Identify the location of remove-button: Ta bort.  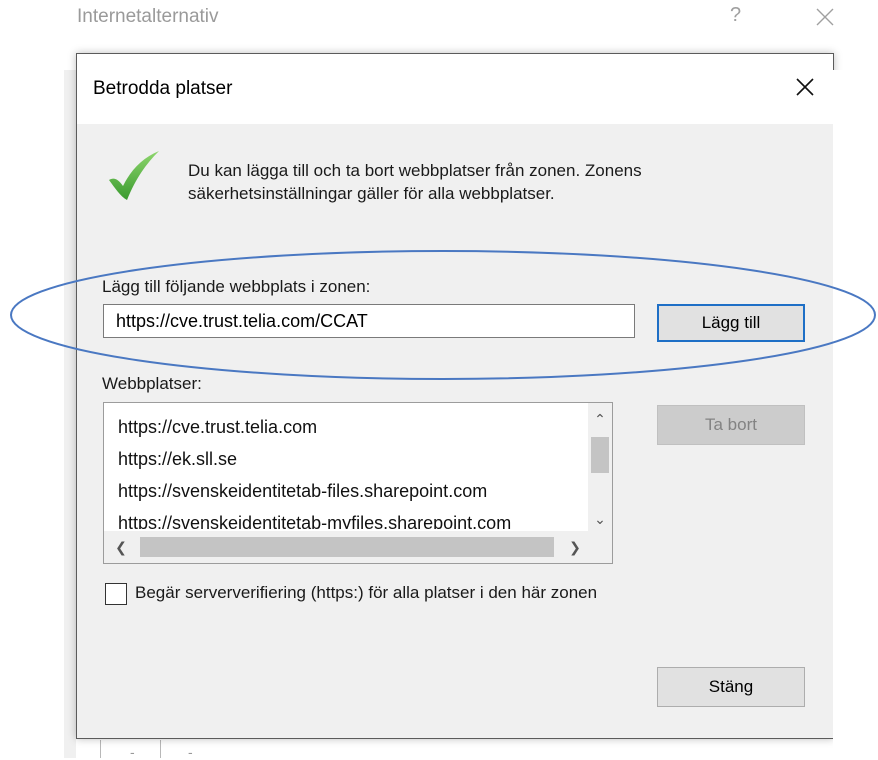
(731, 425).